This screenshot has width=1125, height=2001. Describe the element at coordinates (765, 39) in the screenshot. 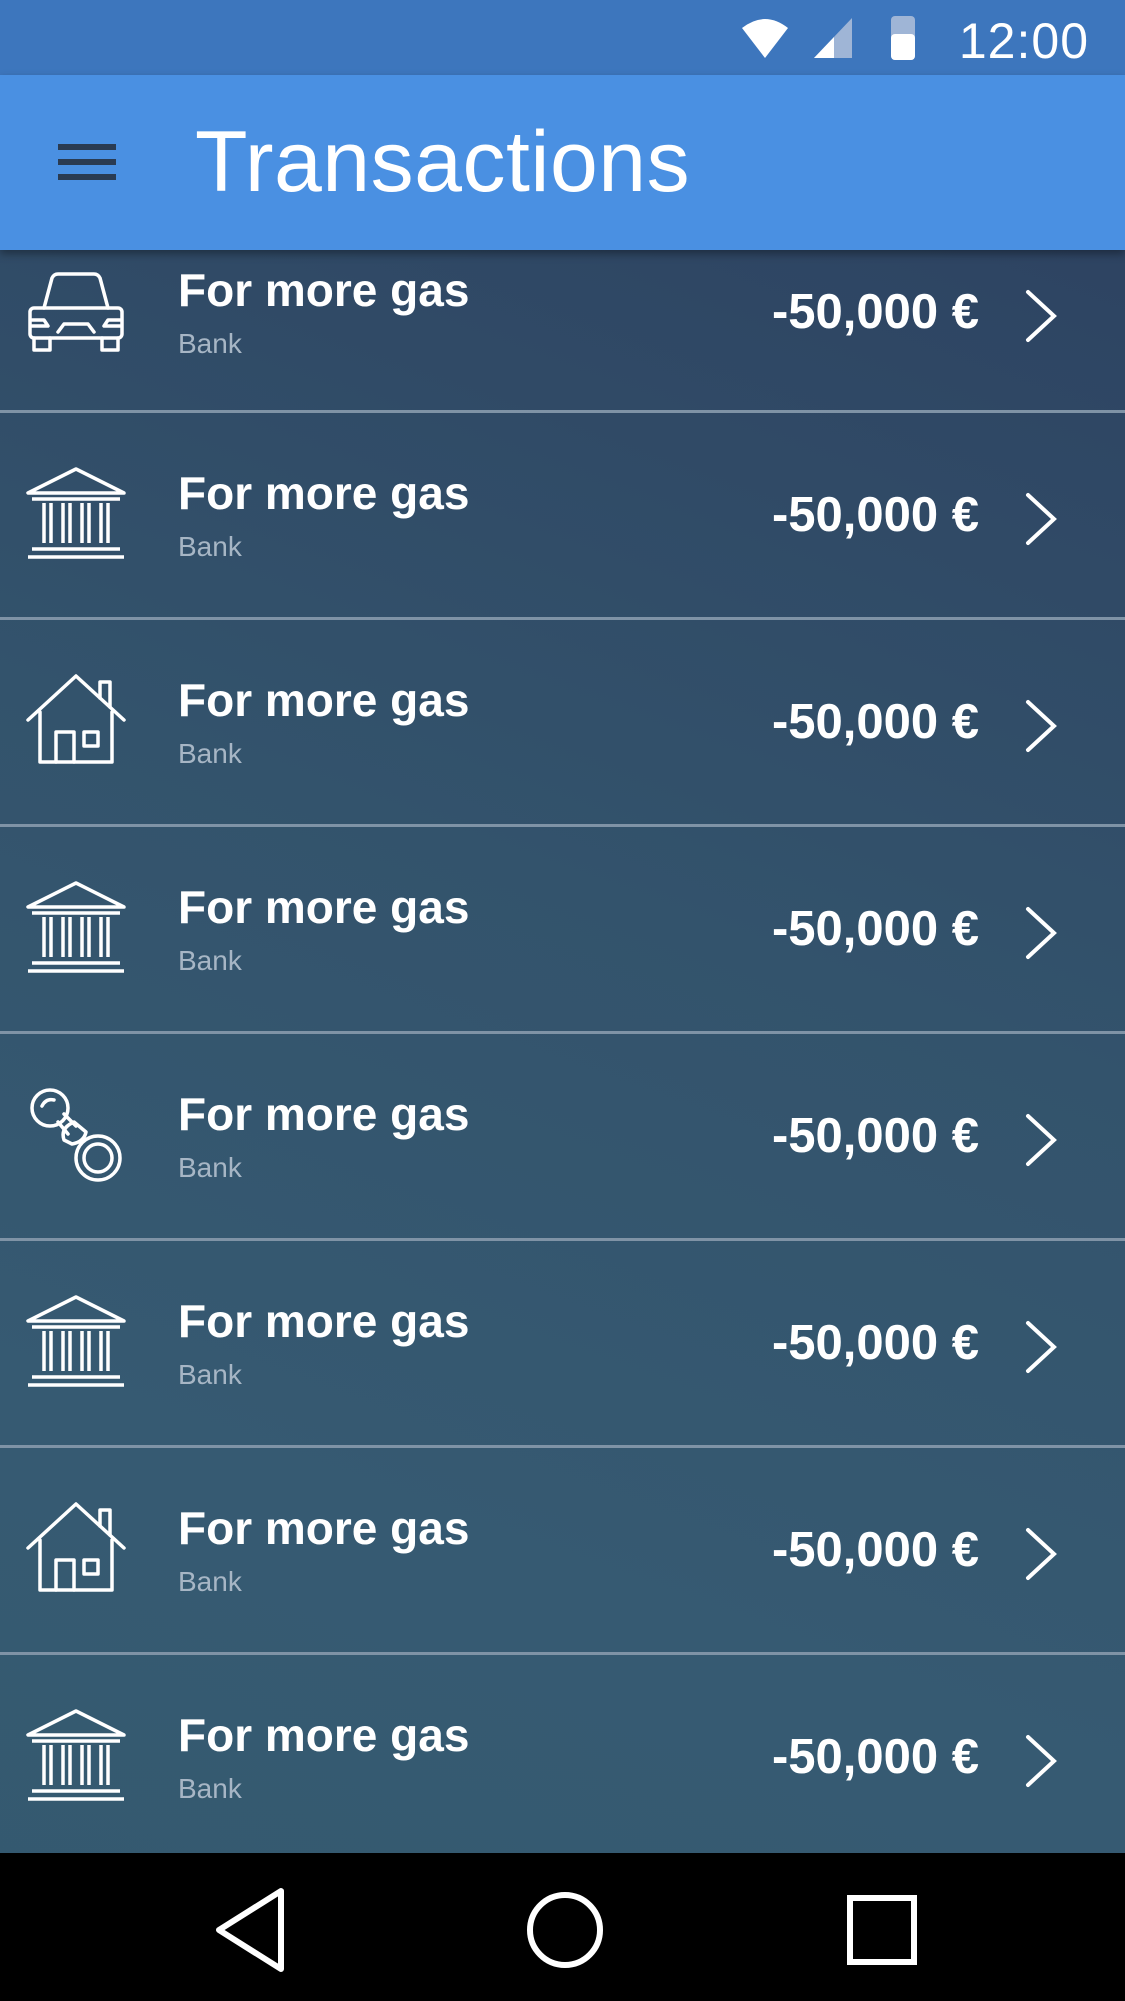

I see `wifi-icon` at that location.